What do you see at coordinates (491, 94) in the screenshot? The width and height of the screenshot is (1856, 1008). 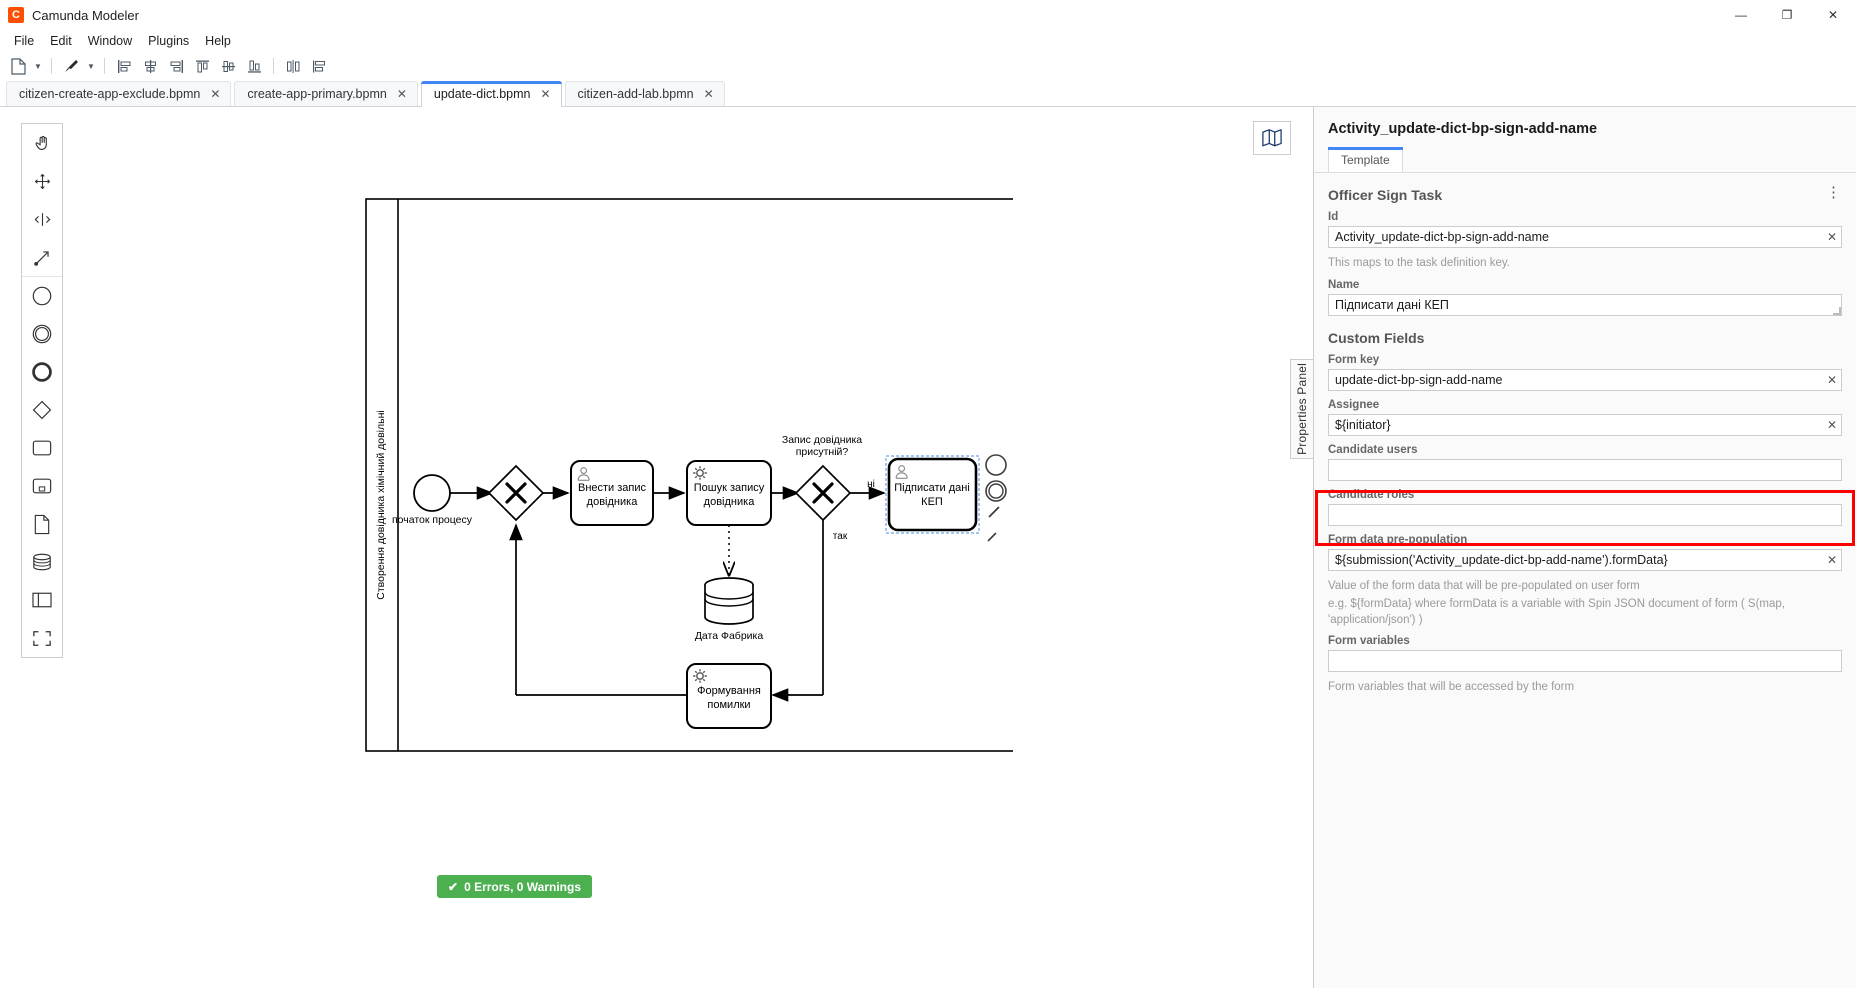 I see `tab-update-dict: update-dict.bpmn ✕` at bounding box center [491, 94].